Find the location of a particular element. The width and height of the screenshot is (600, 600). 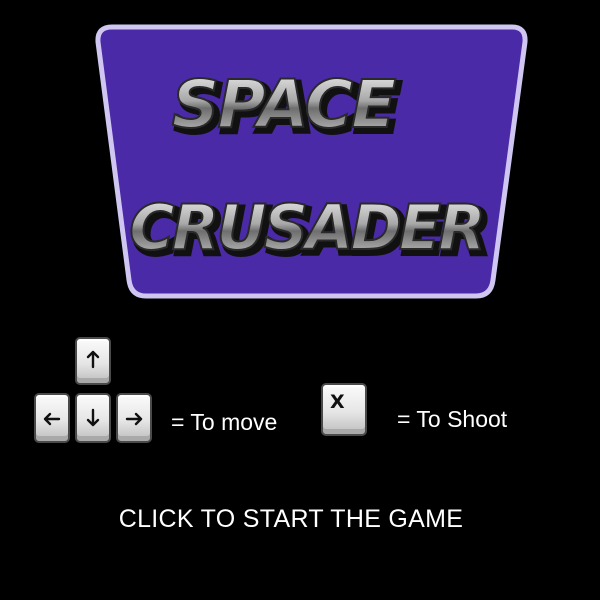

x-key-icon: X is located at coordinates (344, 409).